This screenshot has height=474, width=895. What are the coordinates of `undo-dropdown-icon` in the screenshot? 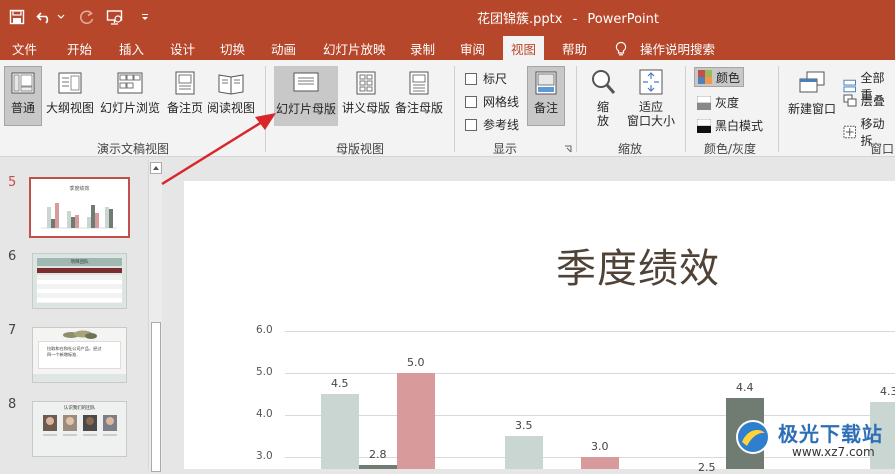 It's located at (61, 17).